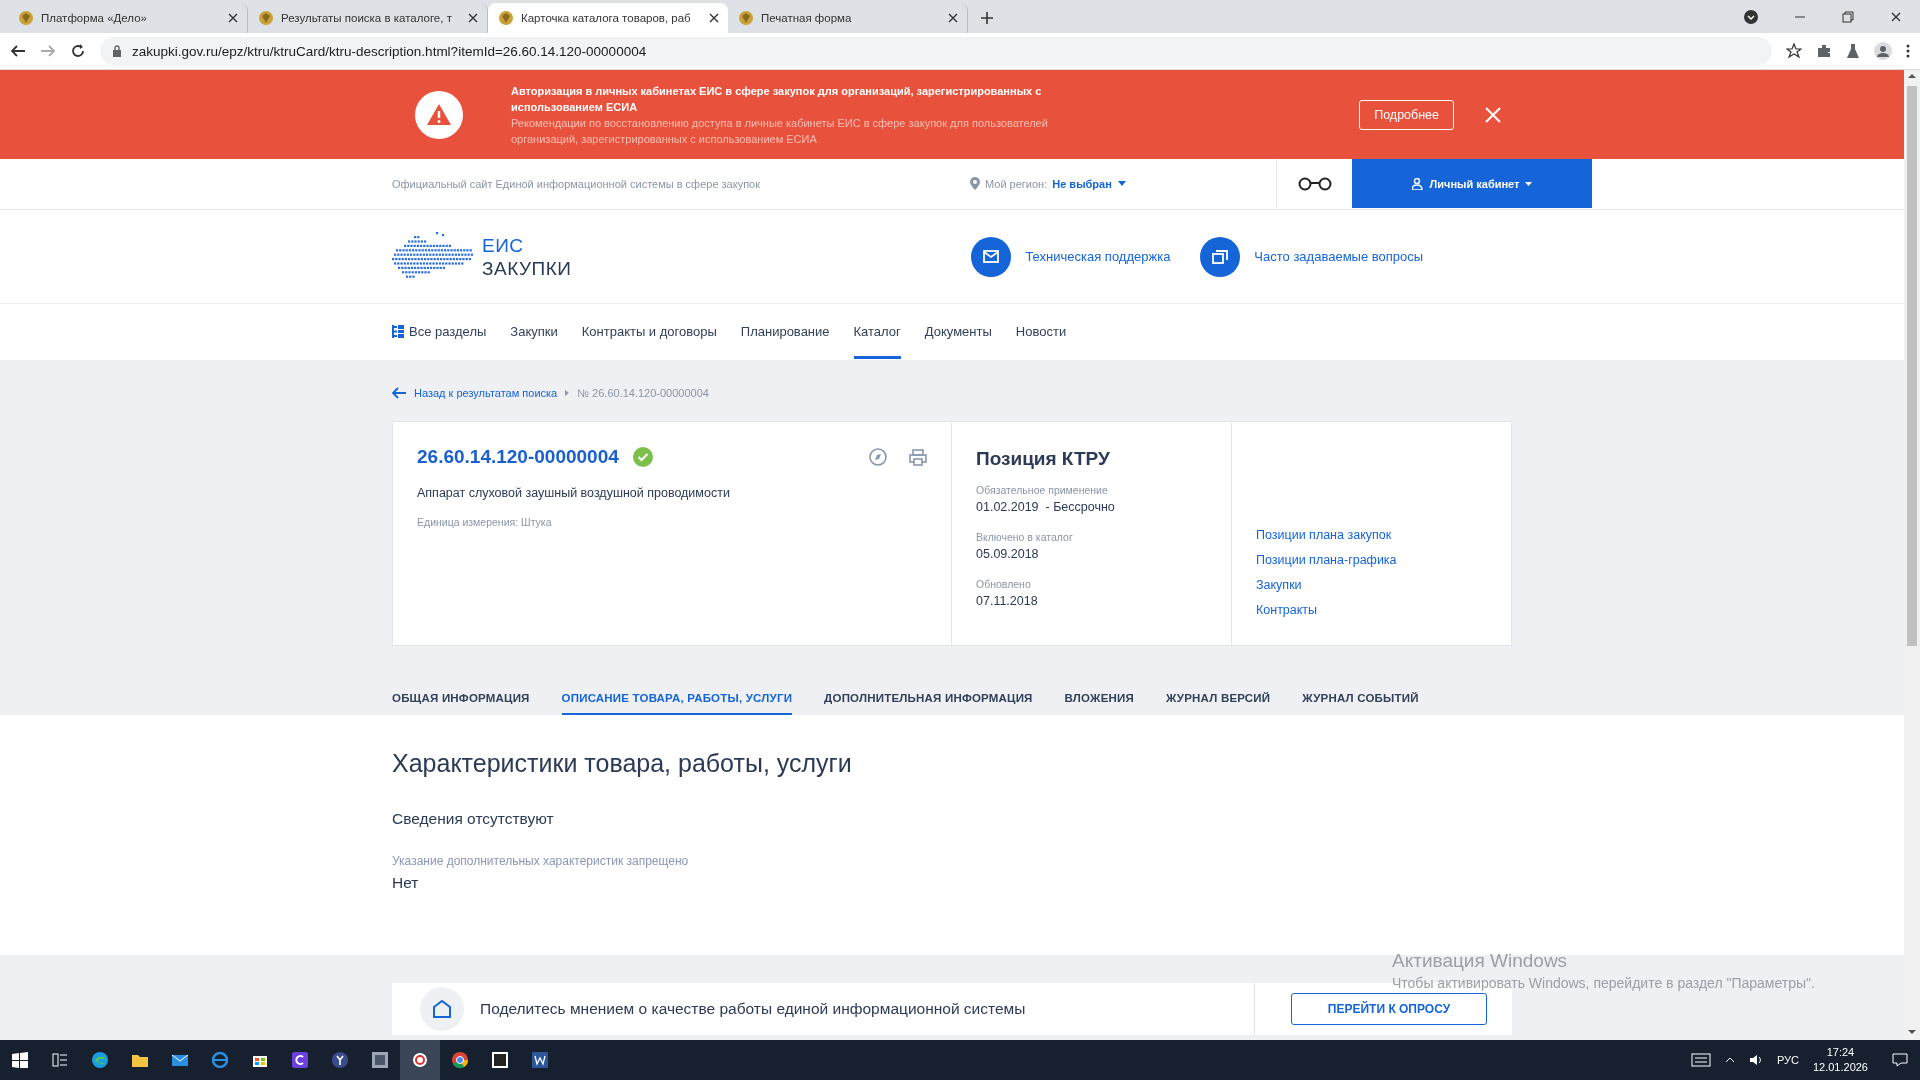 The height and width of the screenshot is (1080, 1920). What do you see at coordinates (877, 331) in the screenshot?
I see `nav-item: Каталог` at bounding box center [877, 331].